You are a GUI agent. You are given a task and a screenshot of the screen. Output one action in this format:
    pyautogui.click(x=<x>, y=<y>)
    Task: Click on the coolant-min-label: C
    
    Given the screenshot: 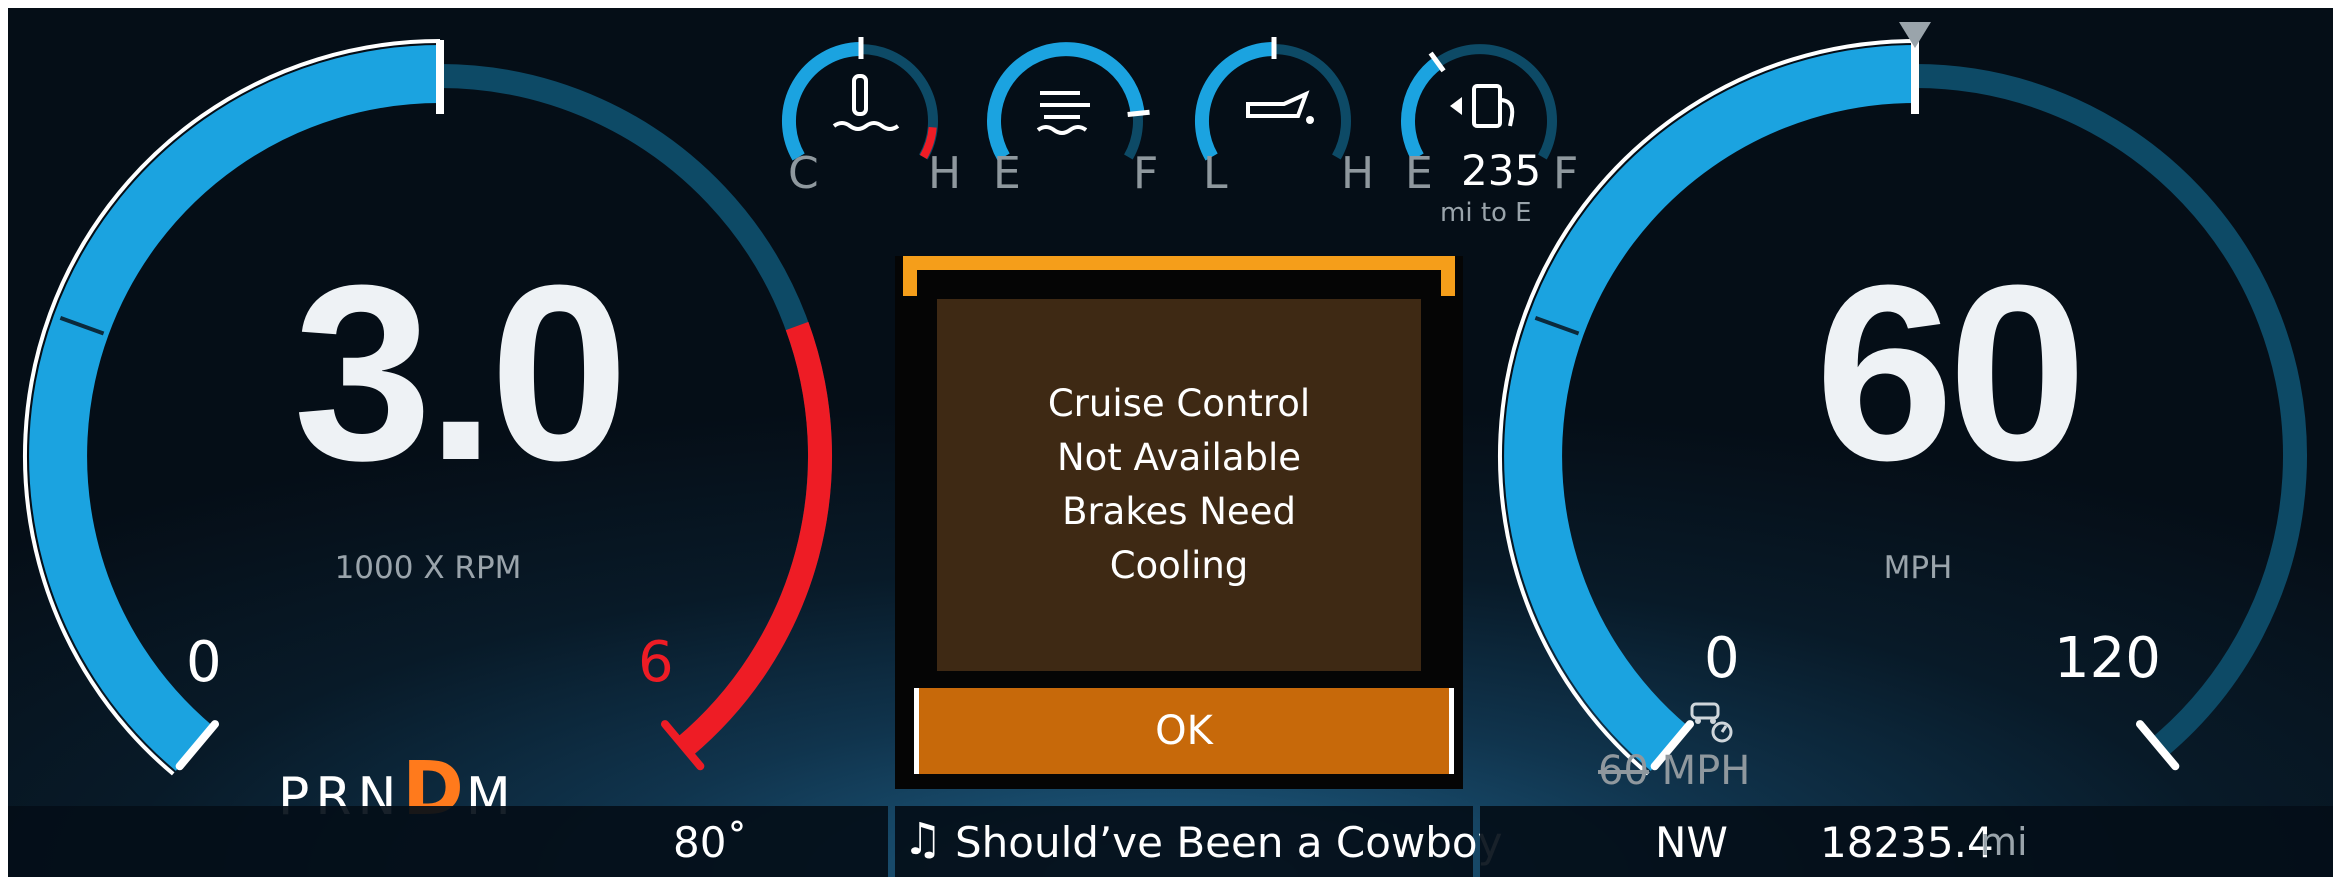 What is the action you would take?
    pyautogui.click(x=803, y=173)
    